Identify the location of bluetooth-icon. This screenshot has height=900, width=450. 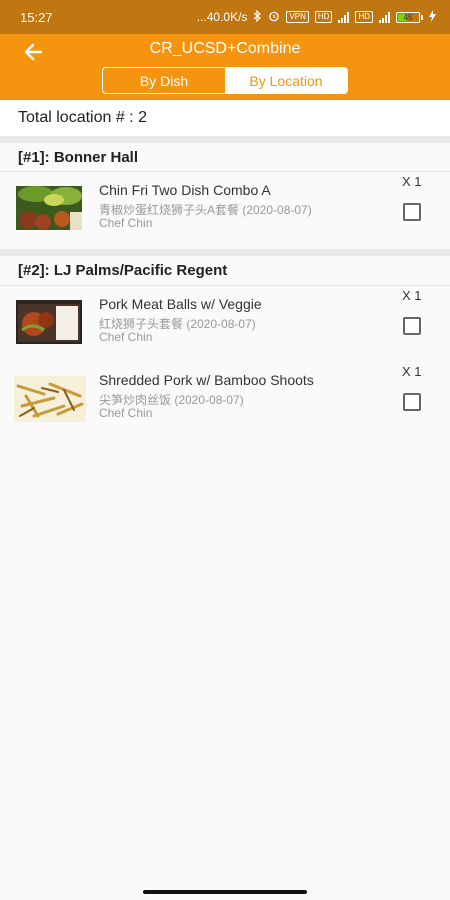
(257, 17).